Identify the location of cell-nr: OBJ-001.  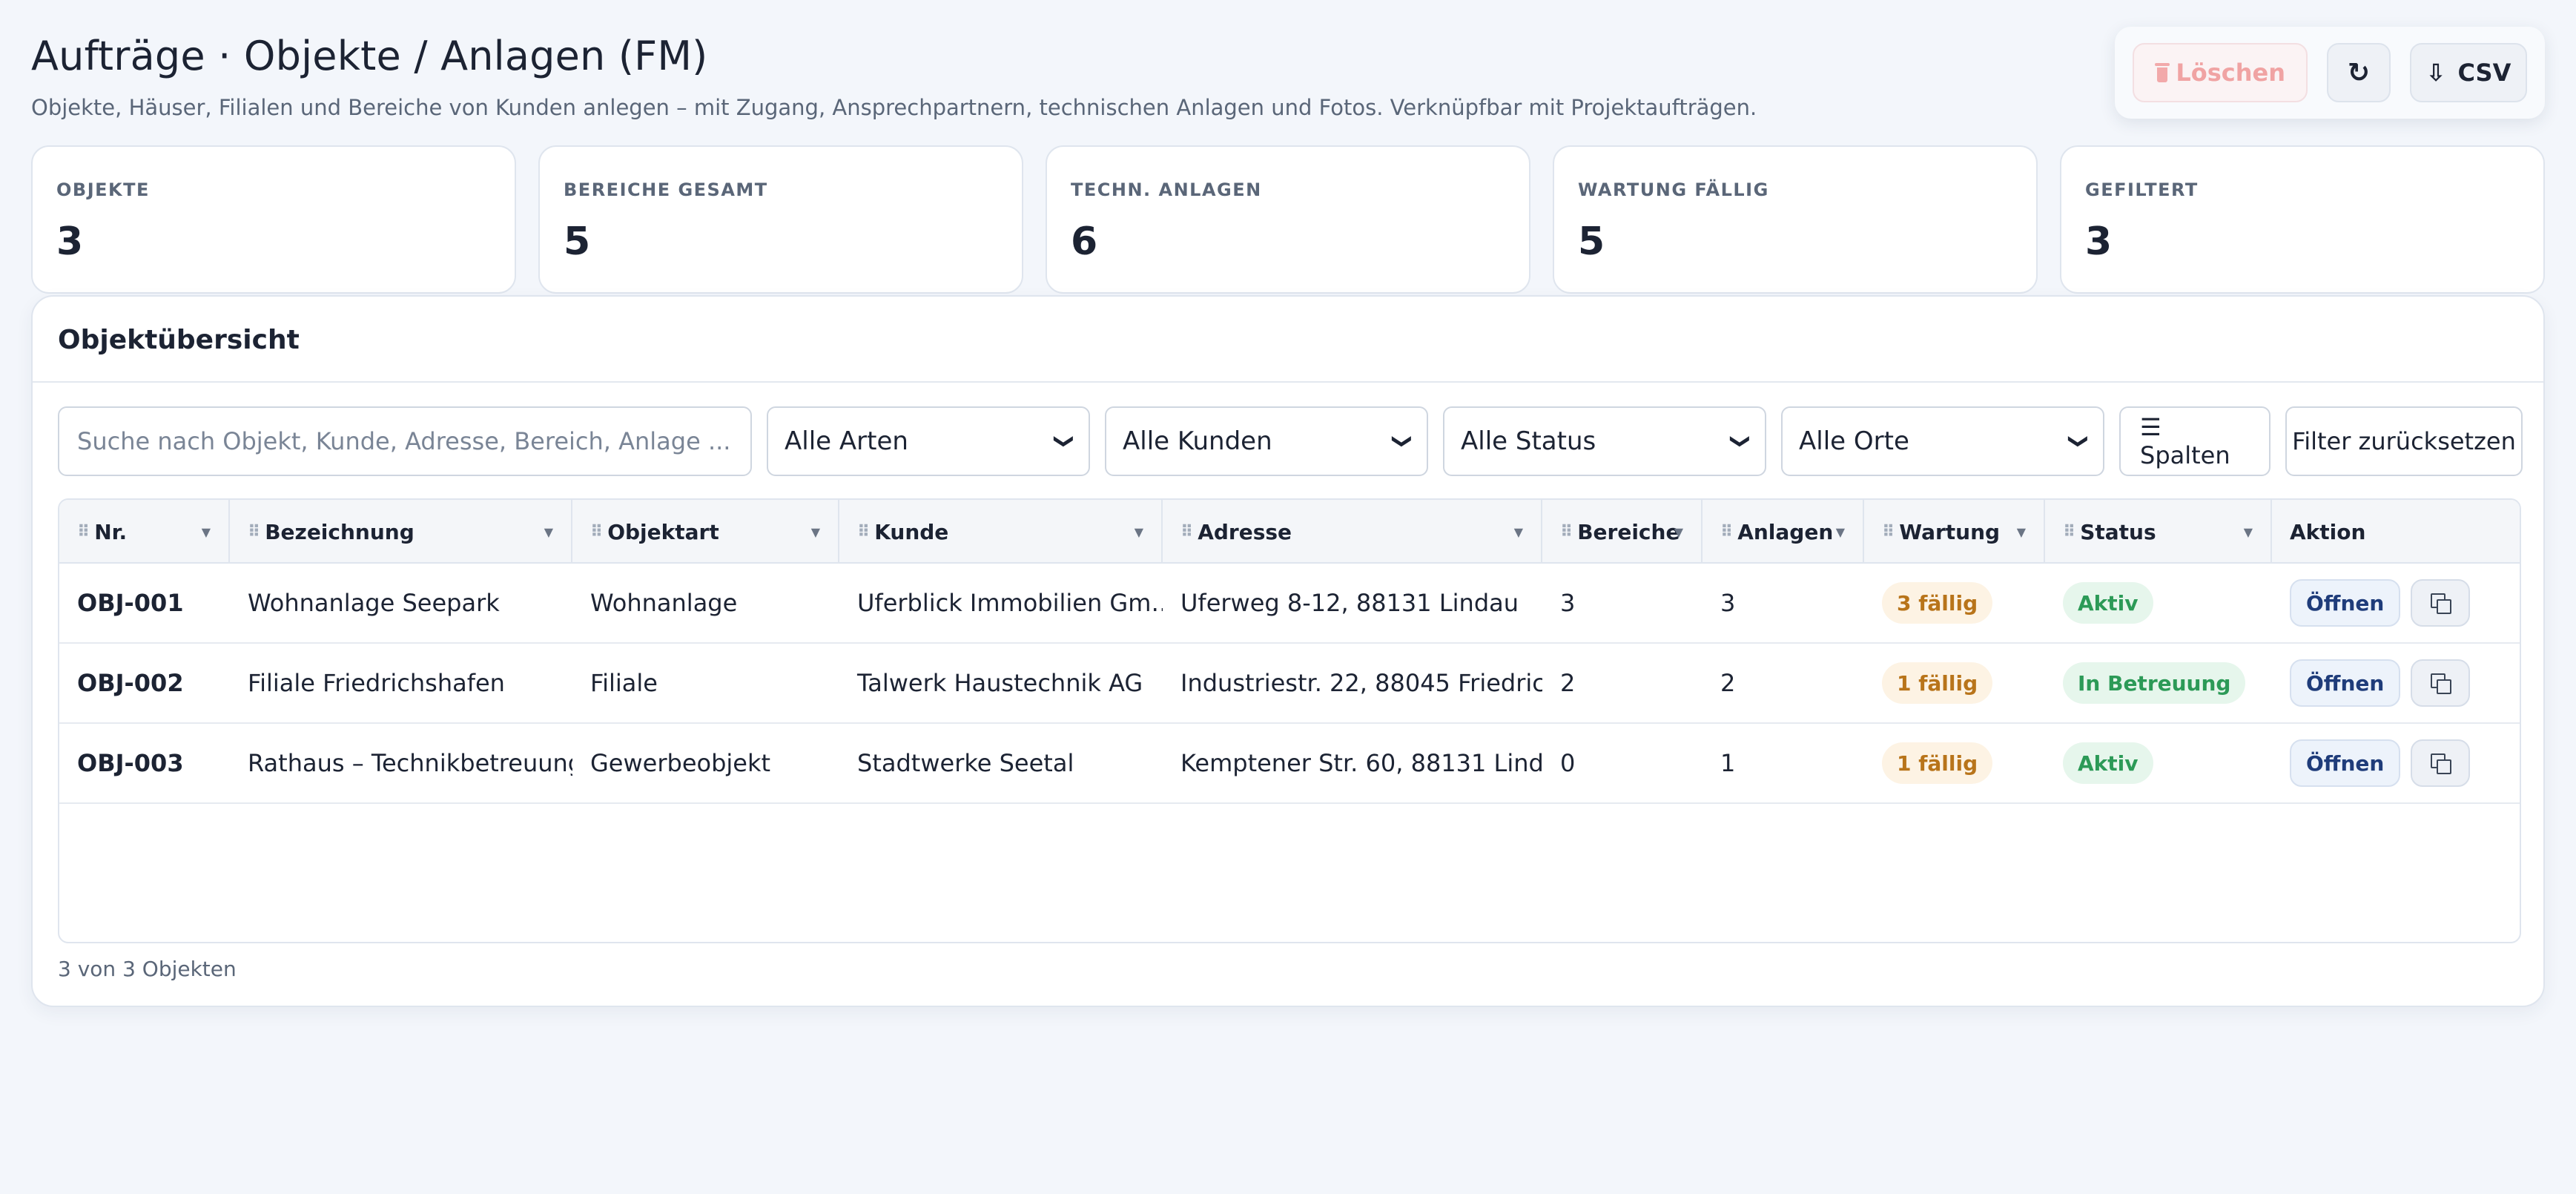
(130, 603).